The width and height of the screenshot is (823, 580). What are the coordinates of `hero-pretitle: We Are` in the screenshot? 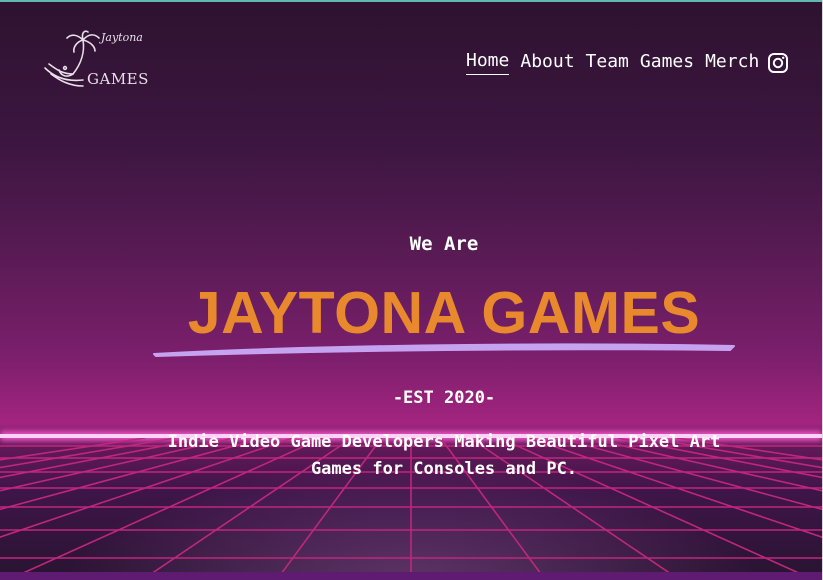 It's located at (444, 244).